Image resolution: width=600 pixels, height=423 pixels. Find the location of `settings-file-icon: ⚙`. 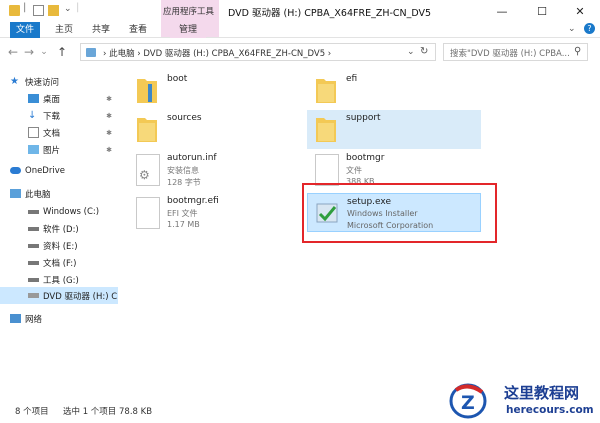

settings-file-icon: ⚙ is located at coordinates (148, 170).